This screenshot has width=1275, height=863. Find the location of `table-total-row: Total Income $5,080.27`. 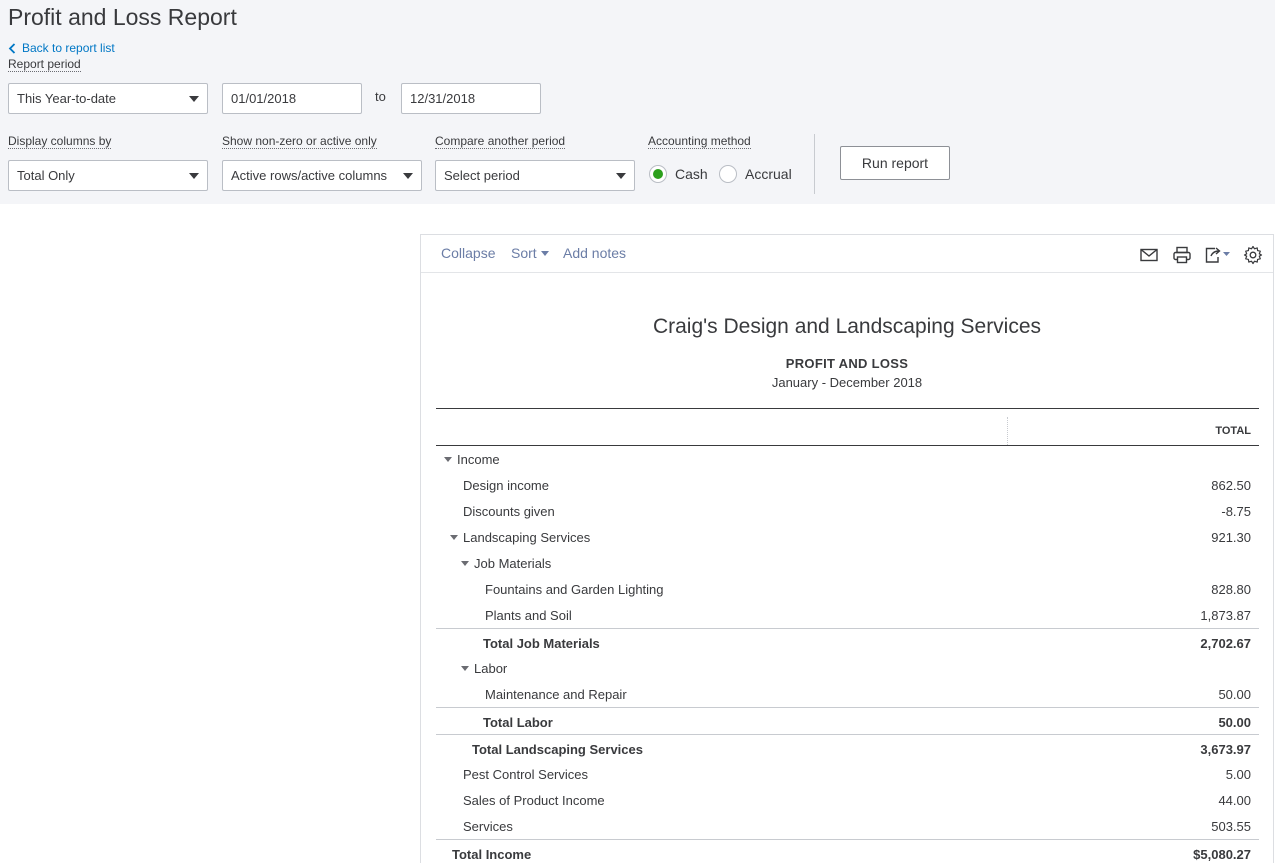

table-total-row: Total Income $5,080.27 is located at coordinates (847, 851).